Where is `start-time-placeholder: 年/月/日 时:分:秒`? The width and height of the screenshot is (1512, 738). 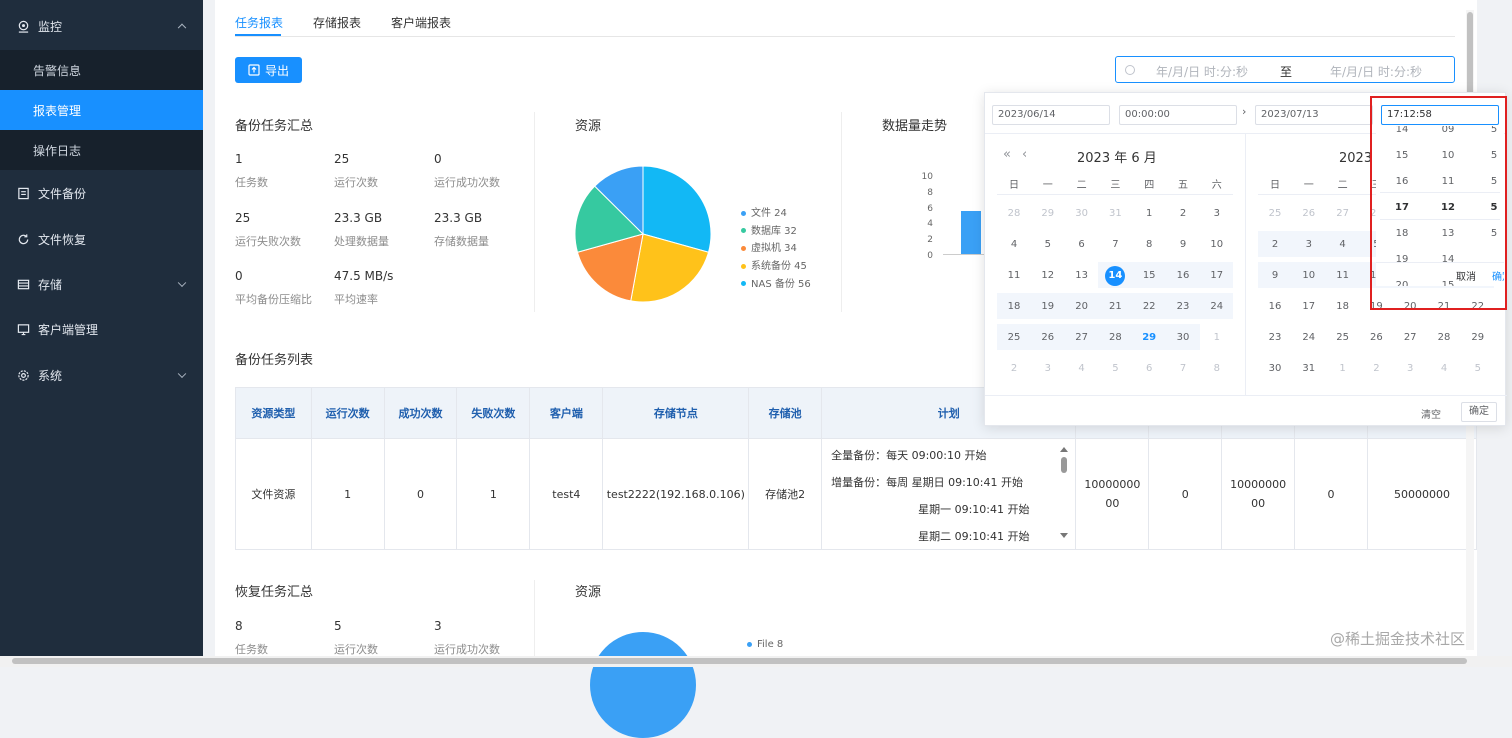
start-time-placeholder: 年/月/日 时:分:秒 is located at coordinates (1202, 71).